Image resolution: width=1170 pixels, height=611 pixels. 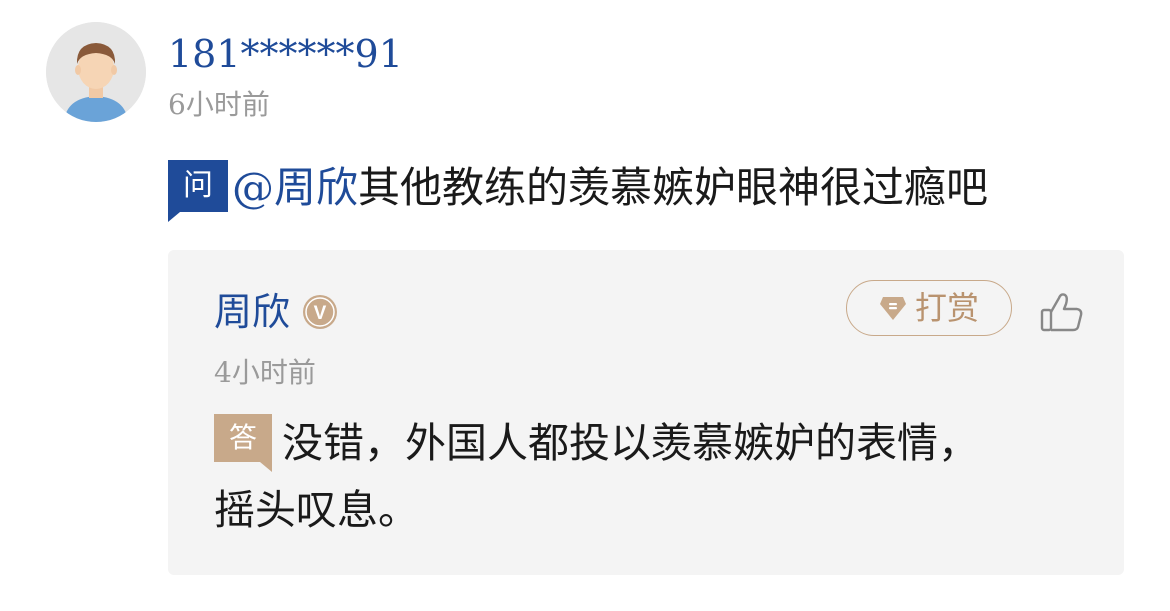 What do you see at coordinates (285, 54) in the screenshot?
I see `asker-username: 181******91` at bounding box center [285, 54].